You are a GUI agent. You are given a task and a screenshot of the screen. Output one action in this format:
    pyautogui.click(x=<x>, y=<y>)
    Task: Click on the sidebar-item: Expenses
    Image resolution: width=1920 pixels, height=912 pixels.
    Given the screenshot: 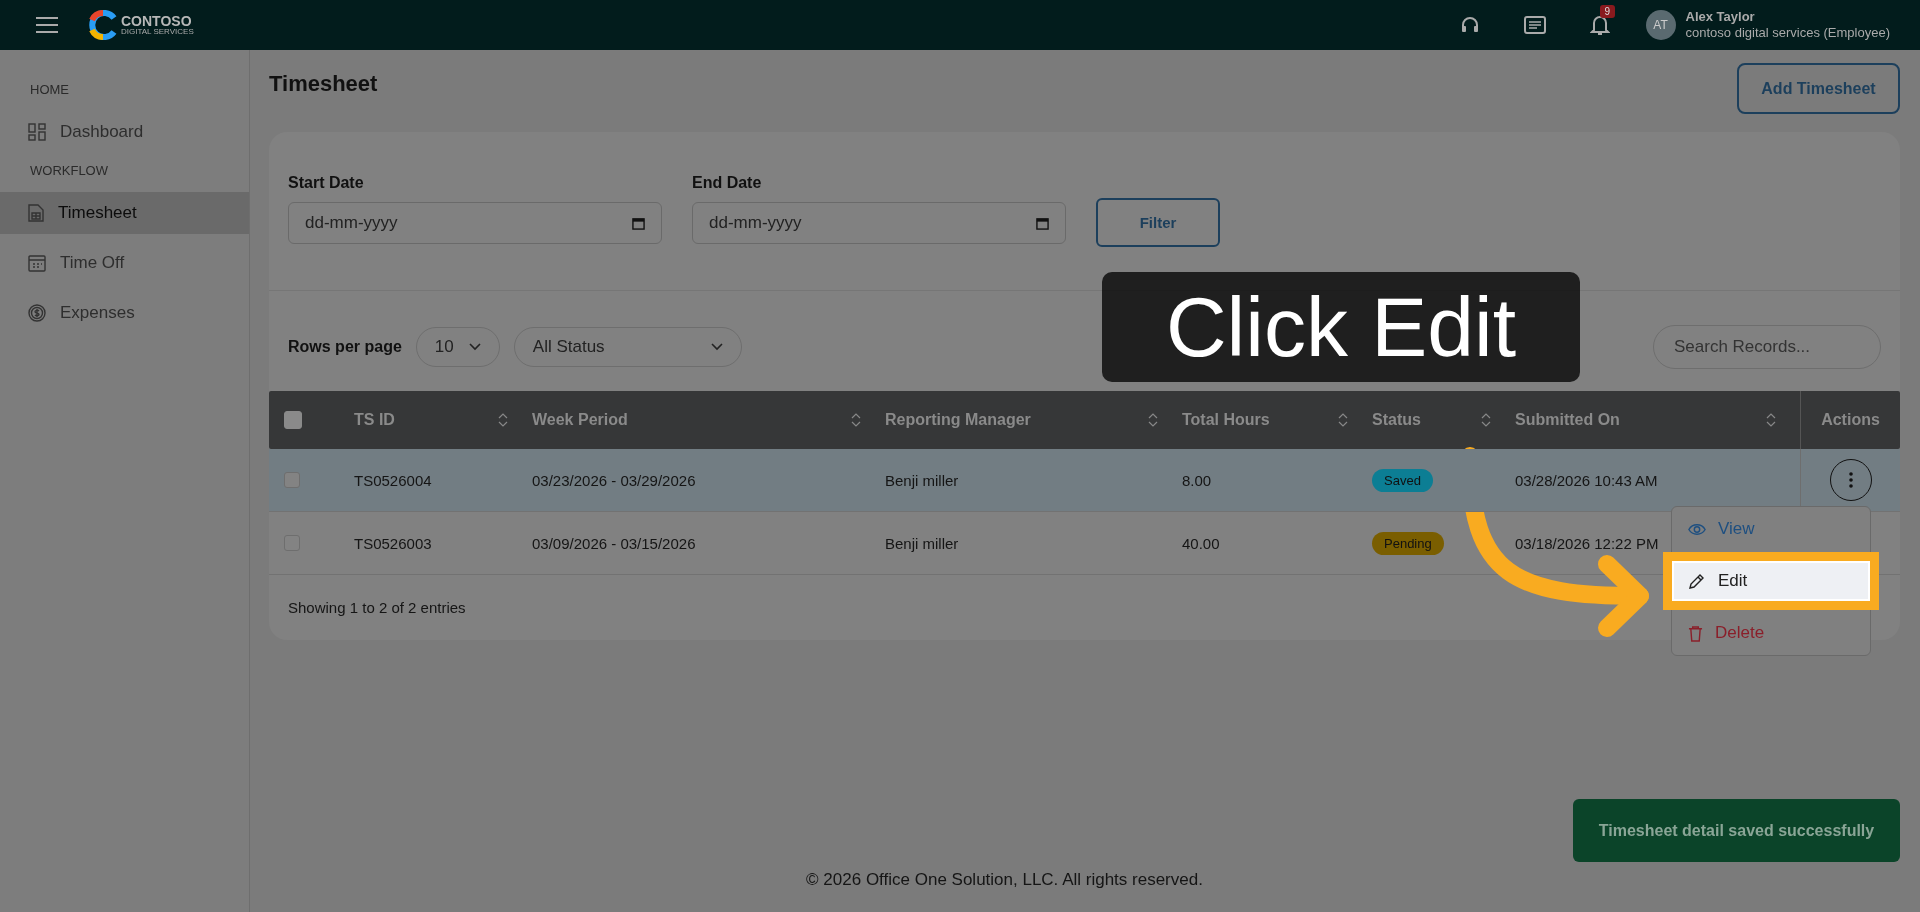 What is the action you would take?
    pyautogui.click(x=124, y=313)
    